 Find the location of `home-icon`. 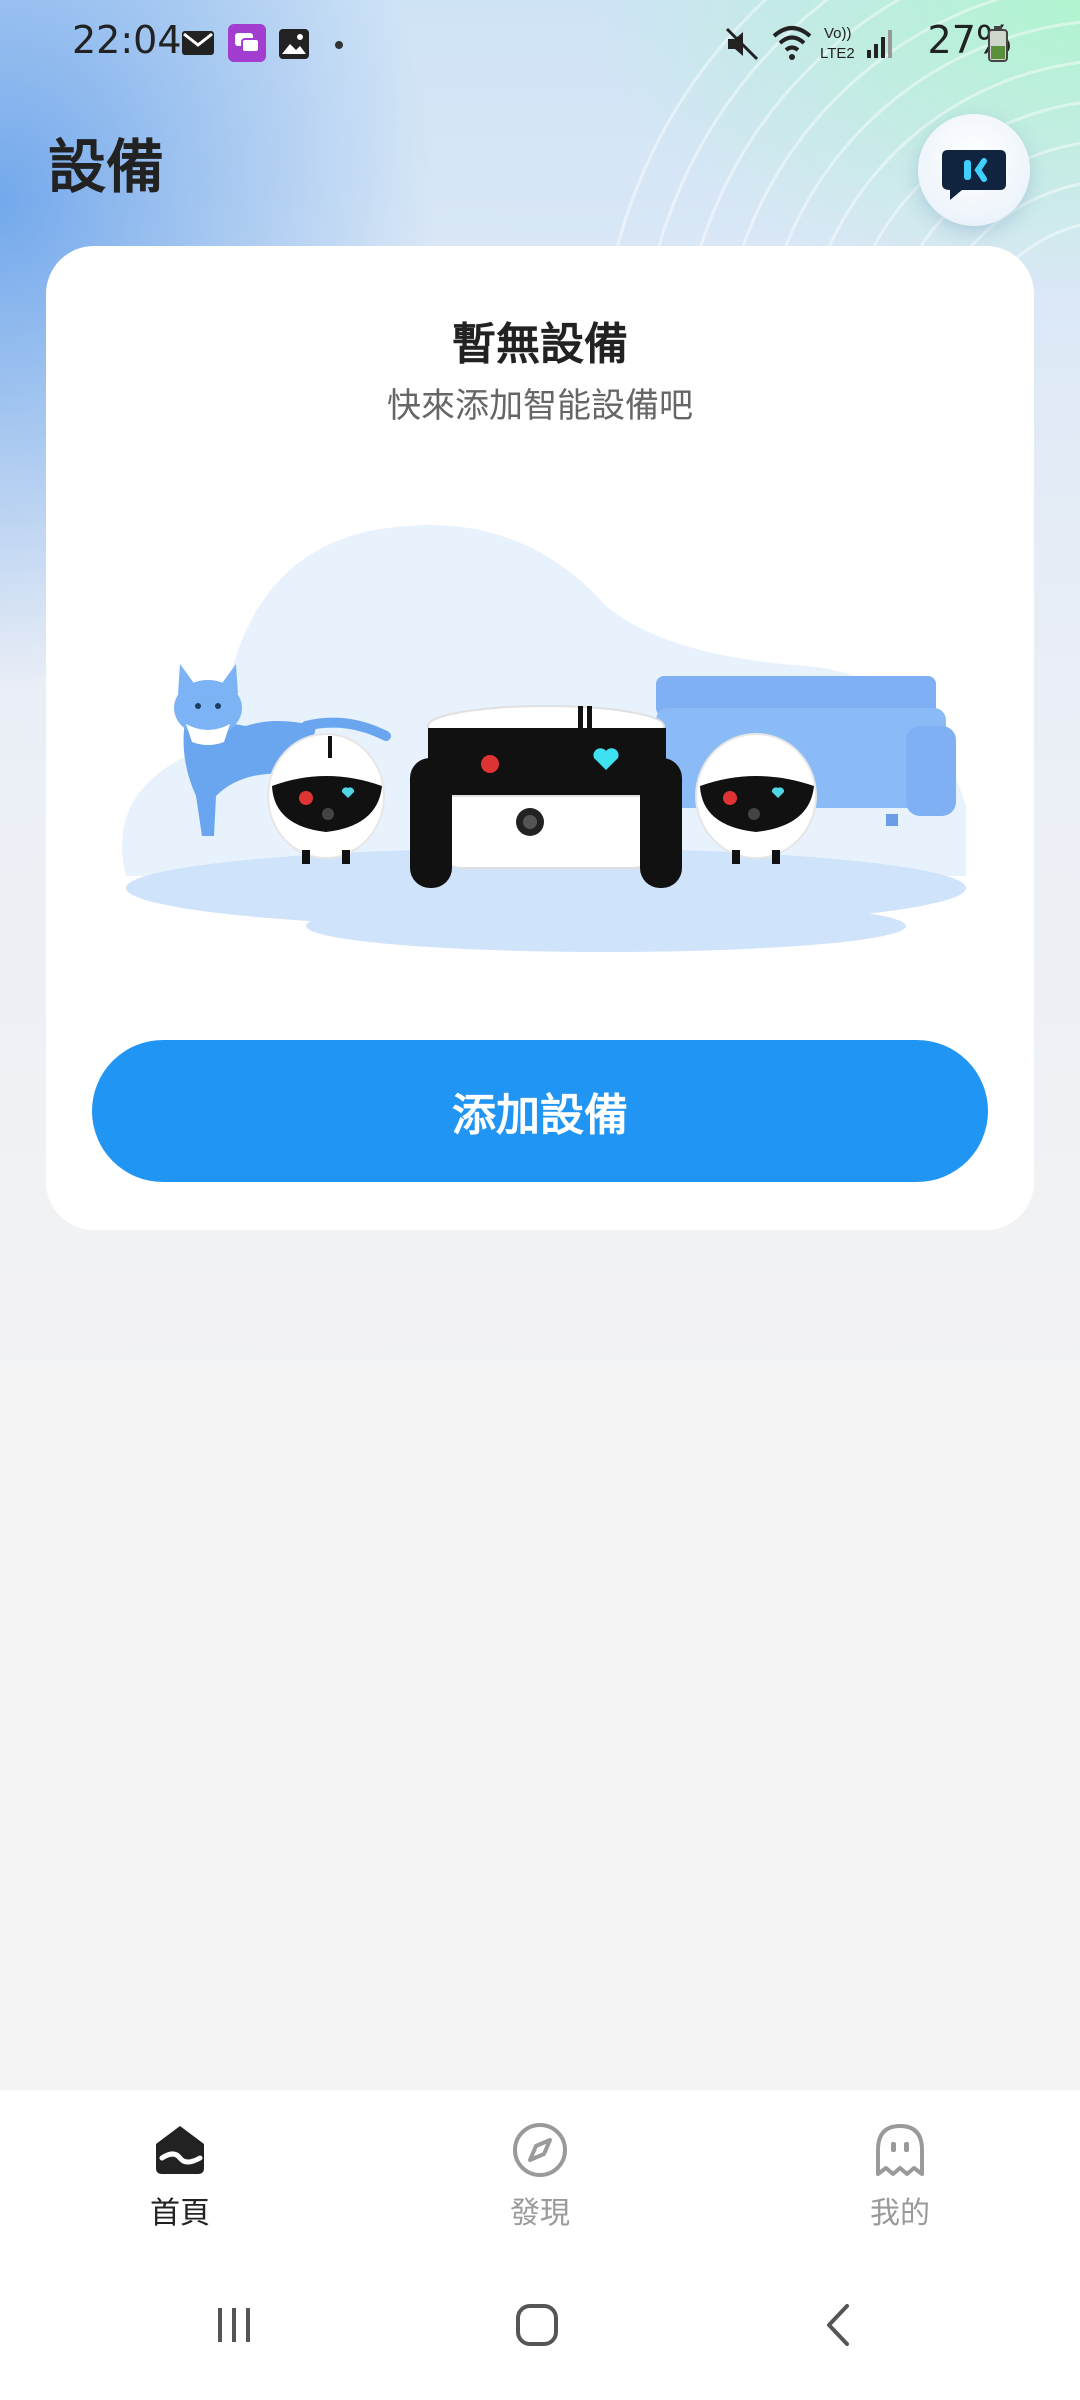

home-icon is located at coordinates (180, 2150).